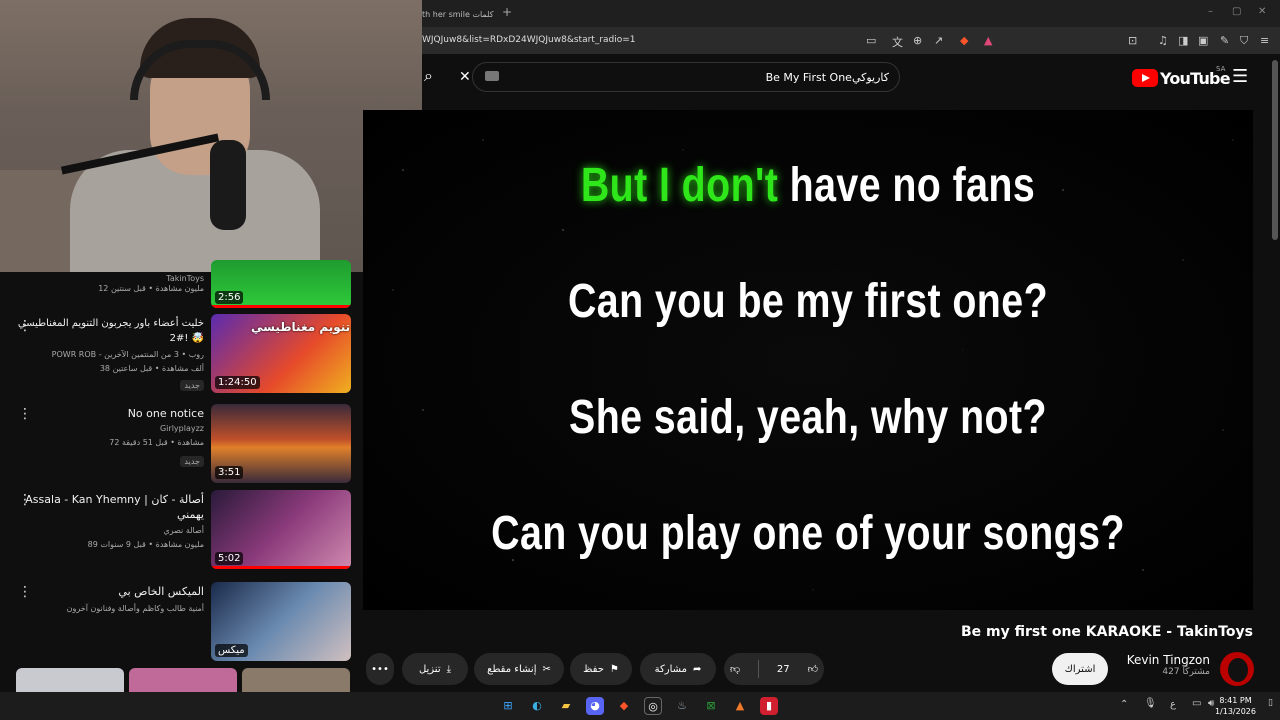 The height and width of the screenshot is (720, 1280). What do you see at coordinates (537, 706) in the screenshot?
I see `edge-icon: ◐` at bounding box center [537, 706].